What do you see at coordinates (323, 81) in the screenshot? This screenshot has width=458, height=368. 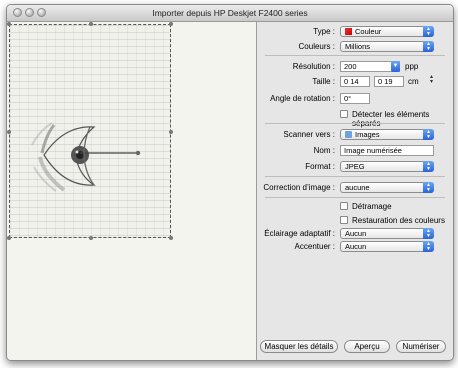 I see `size-label: Taille :` at bounding box center [323, 81].